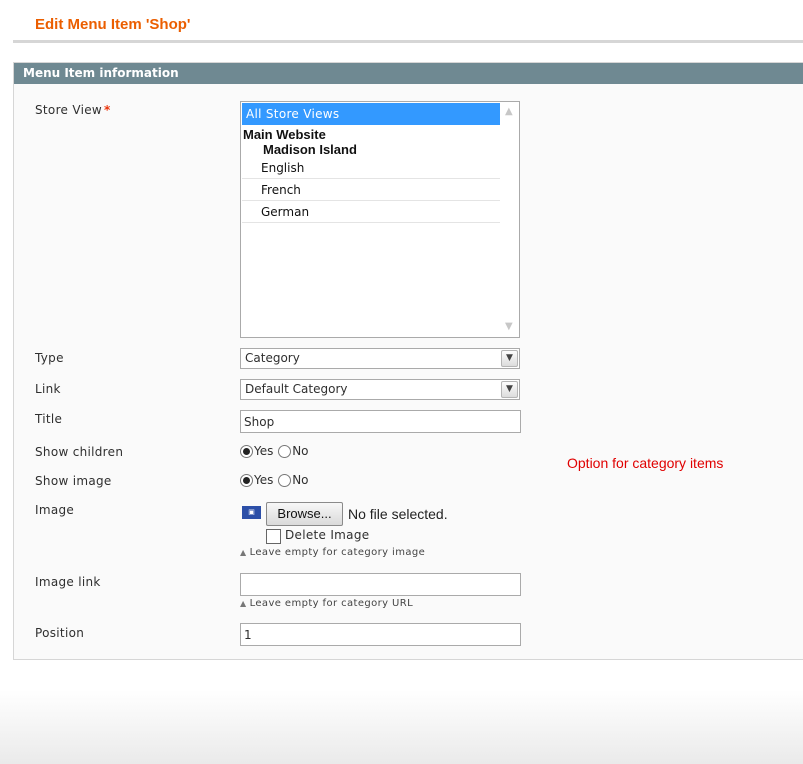  What do you see at coordinates (246, 480) in the screenshot?
I see `show-image-yes-radio` at bounding box center [246, 480].